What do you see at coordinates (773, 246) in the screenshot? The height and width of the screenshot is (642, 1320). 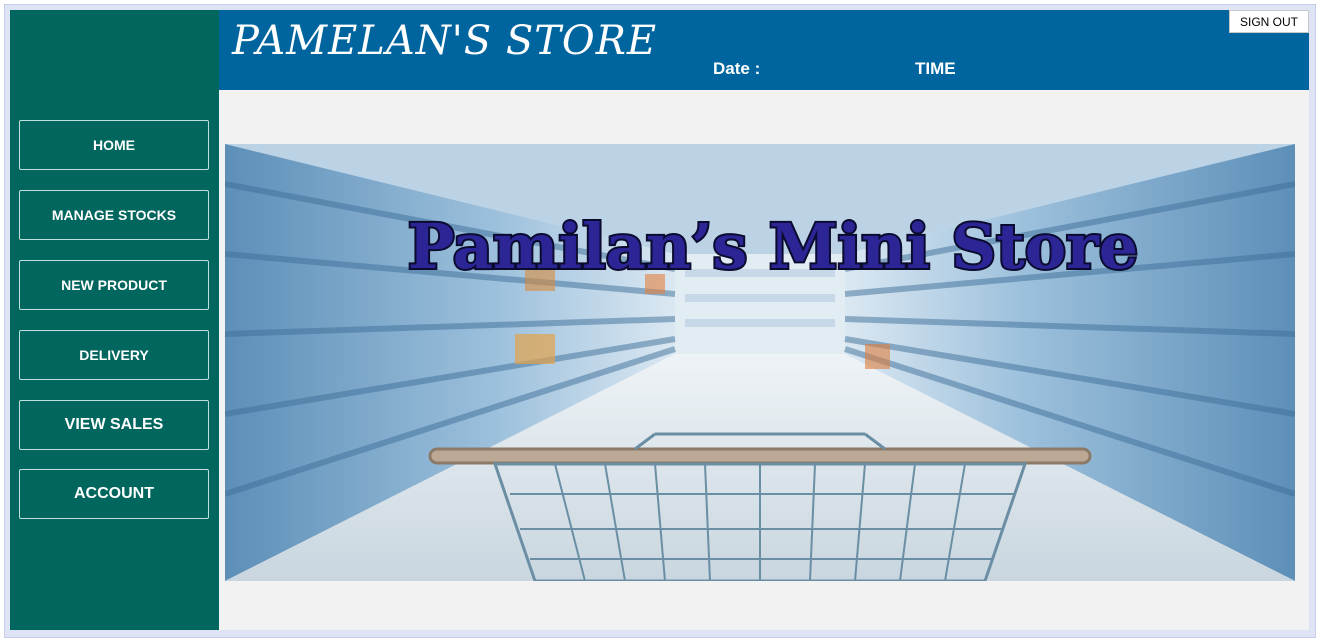 I see `banner-title: Pamilan’s Mini Store` at bounding box center [773, 246].